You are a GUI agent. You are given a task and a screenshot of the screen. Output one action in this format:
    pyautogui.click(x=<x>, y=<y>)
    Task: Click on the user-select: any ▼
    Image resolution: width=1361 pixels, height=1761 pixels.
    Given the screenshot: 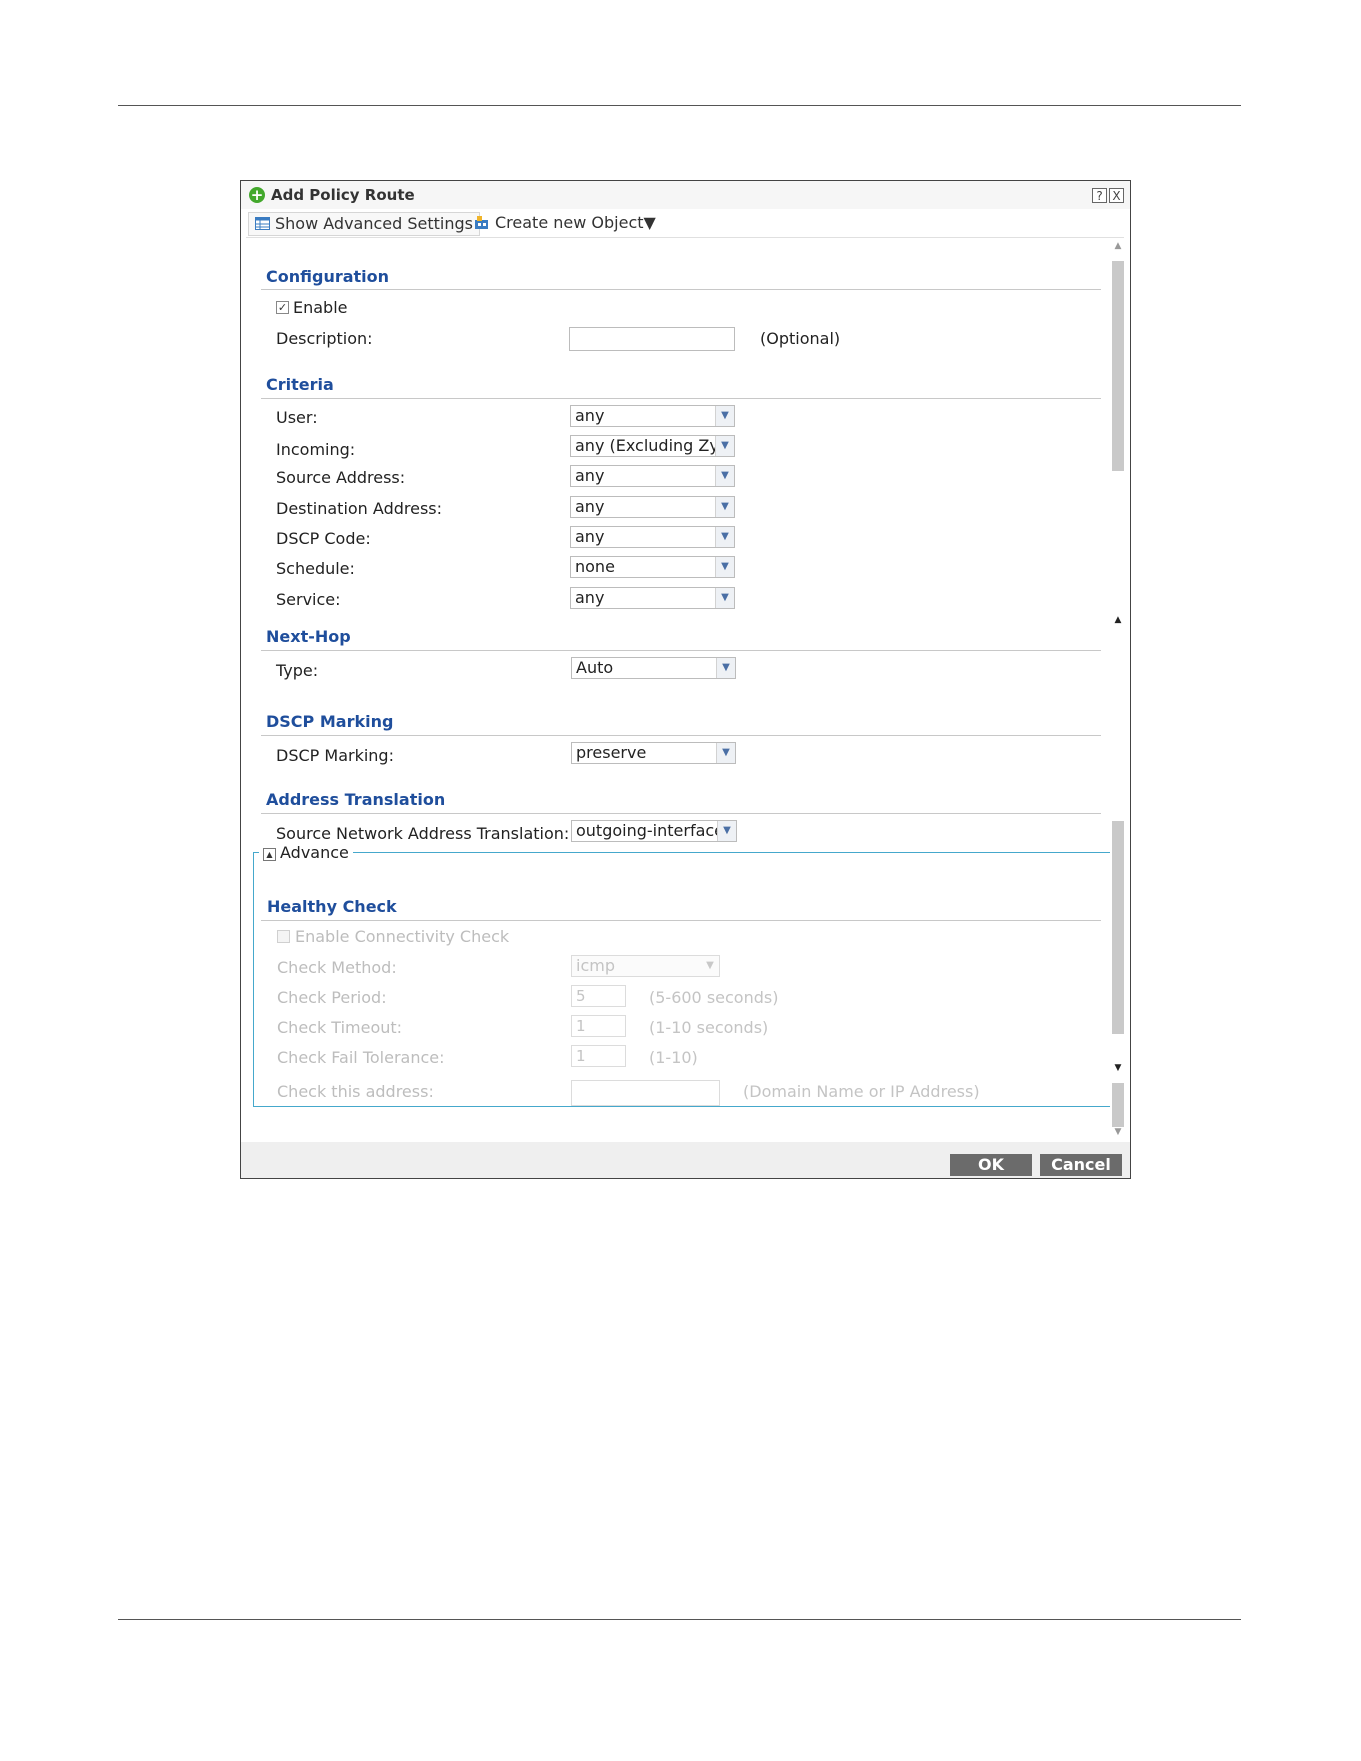 What is the action you would take?
    pyautogui.click(x=652, y=416)
    